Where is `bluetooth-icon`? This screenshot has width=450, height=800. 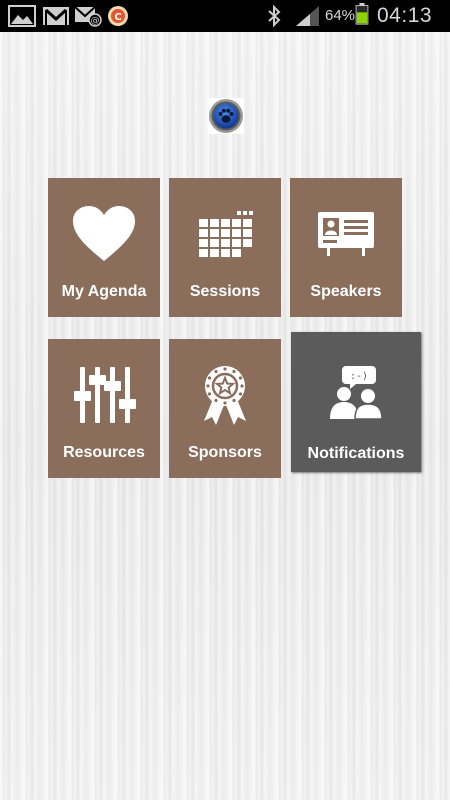
bluetooth-icon is located at coordinates (274, 16).